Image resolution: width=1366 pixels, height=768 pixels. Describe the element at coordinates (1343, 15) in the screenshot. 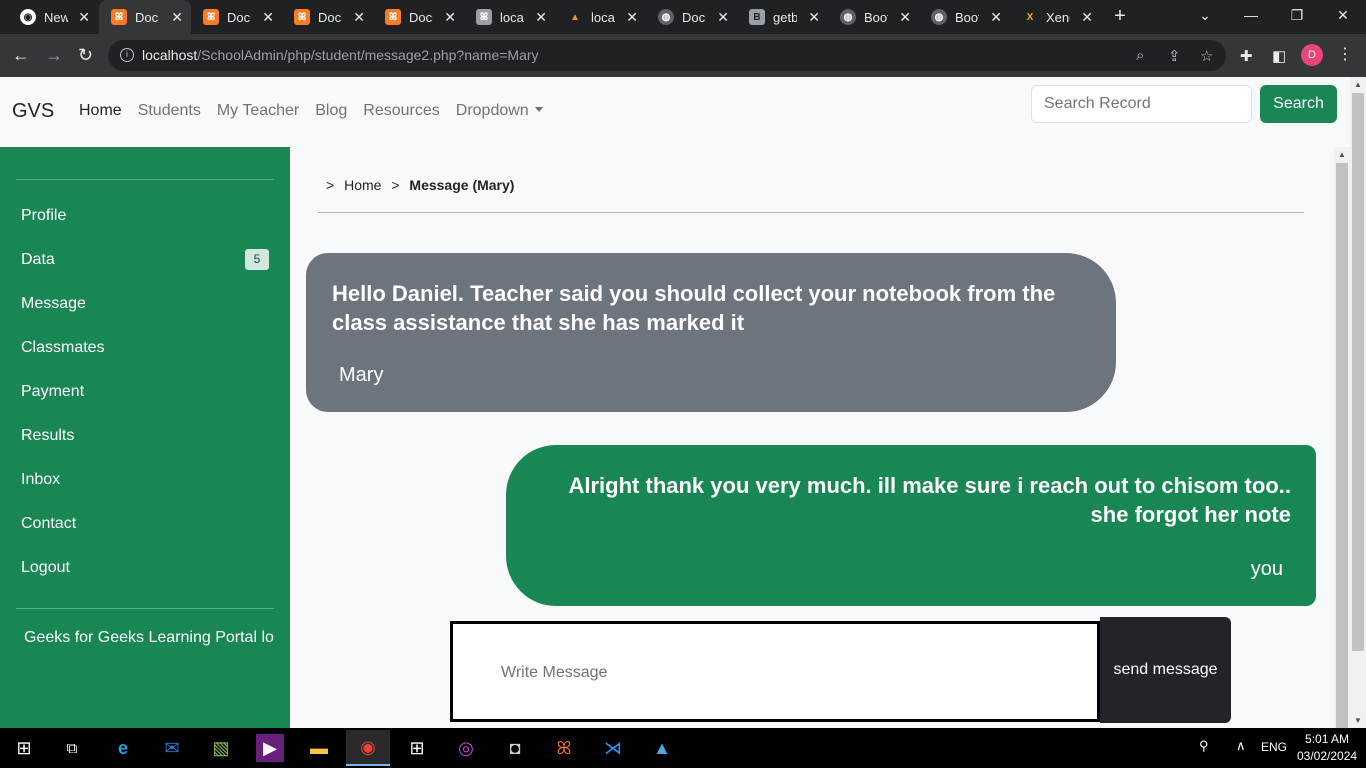

I see `close-window-icon: ✕` at that location.